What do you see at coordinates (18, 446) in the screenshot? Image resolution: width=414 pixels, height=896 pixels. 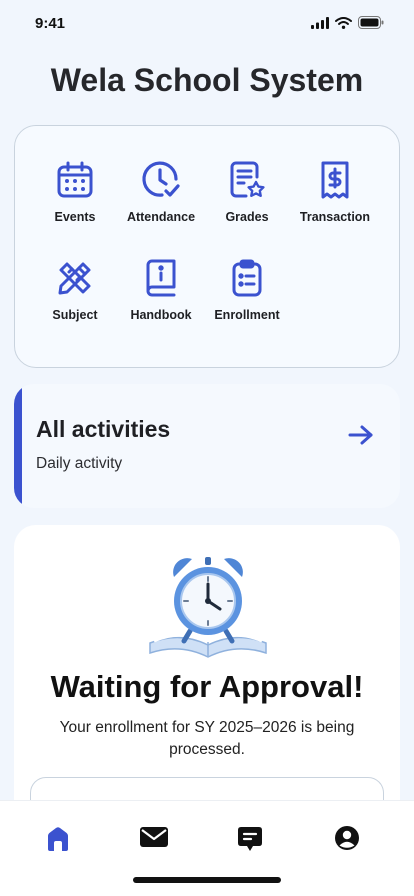 I see `activity-accent-bar` at bounding box center [18, 446].